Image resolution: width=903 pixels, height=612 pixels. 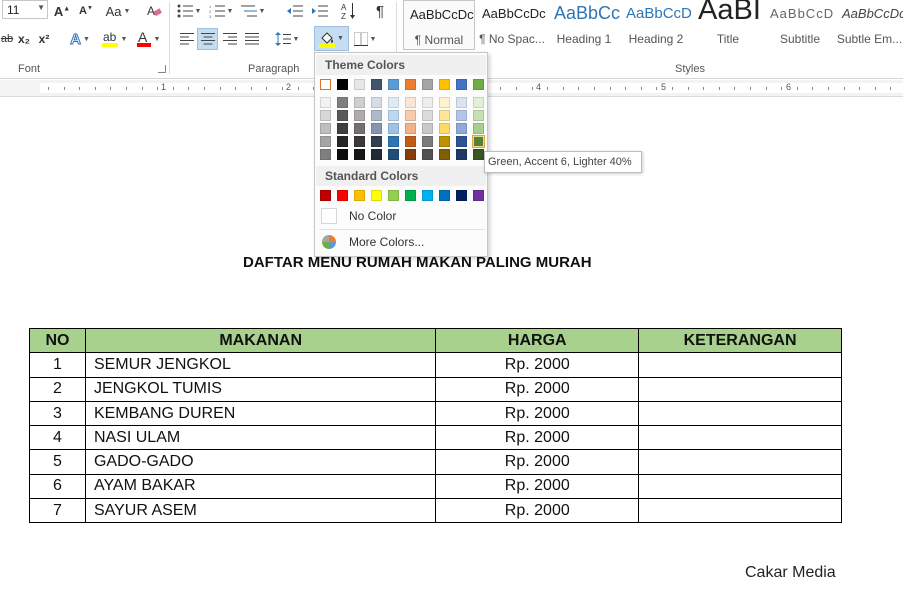 What do you see at coordinates (162, 69) in the screenshot?
I see `font-dialog-launcher-icon` at bounding box center [162, 69].